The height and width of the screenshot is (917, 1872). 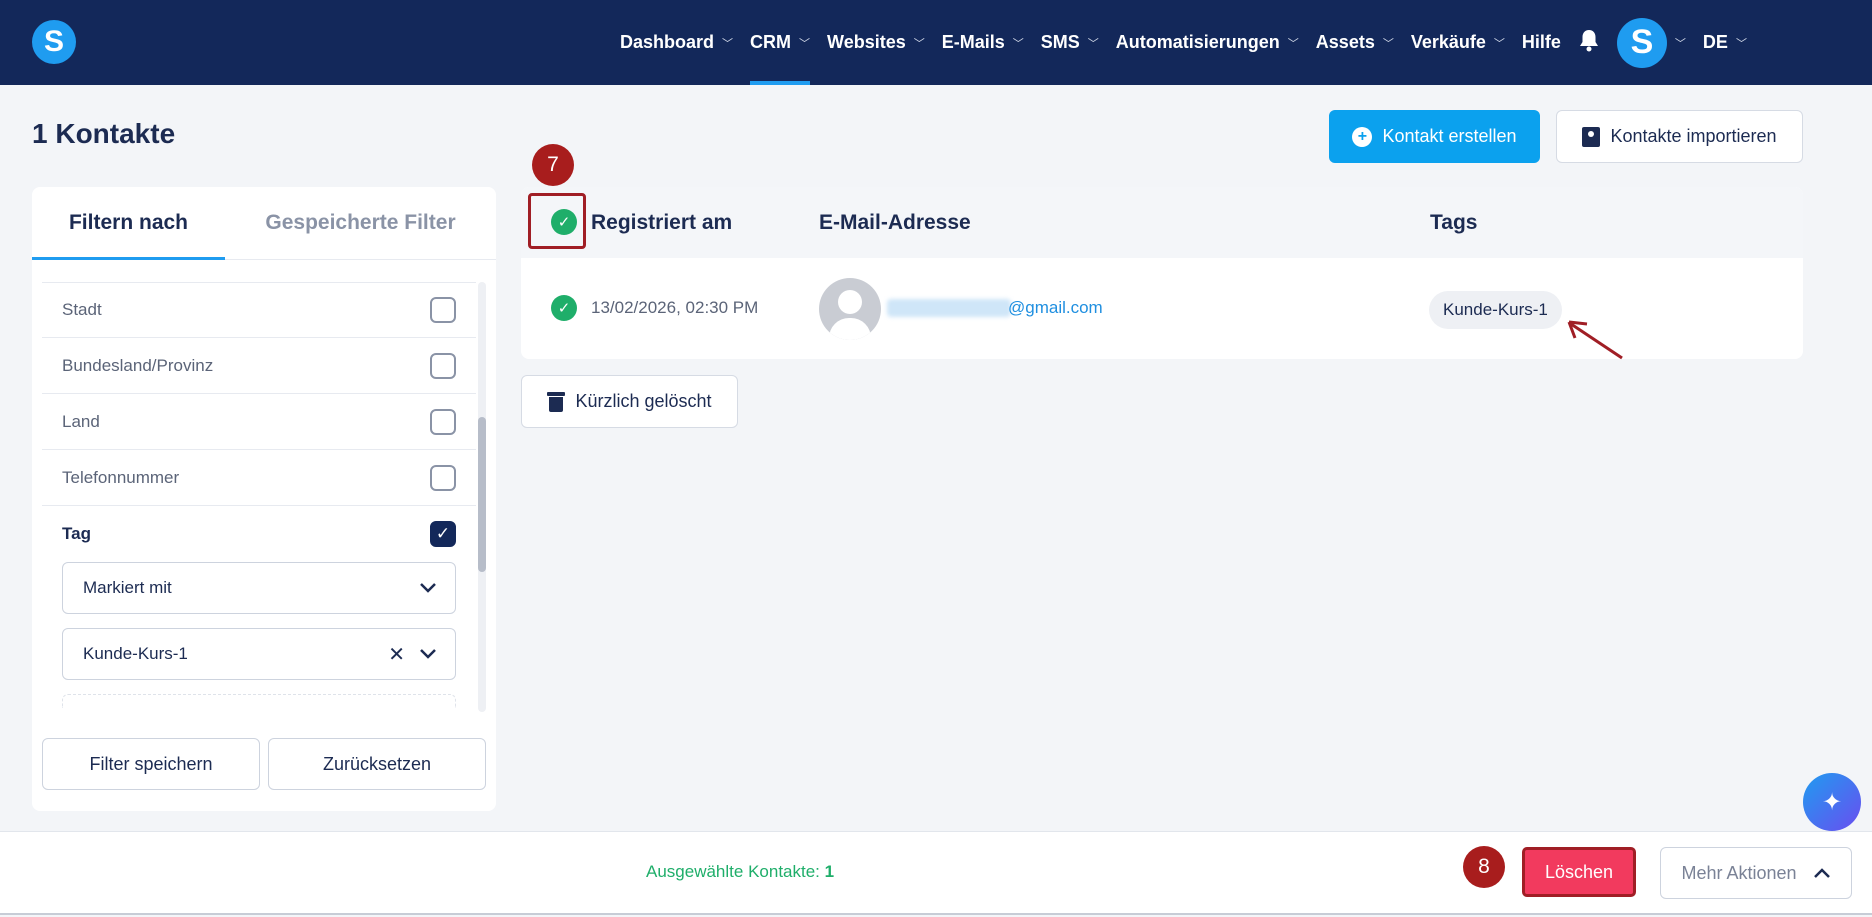 What do you see at coordinates (1641, 42) in the screenshot?
I see `user-avatar: S` at bounding box center [1641, 42].